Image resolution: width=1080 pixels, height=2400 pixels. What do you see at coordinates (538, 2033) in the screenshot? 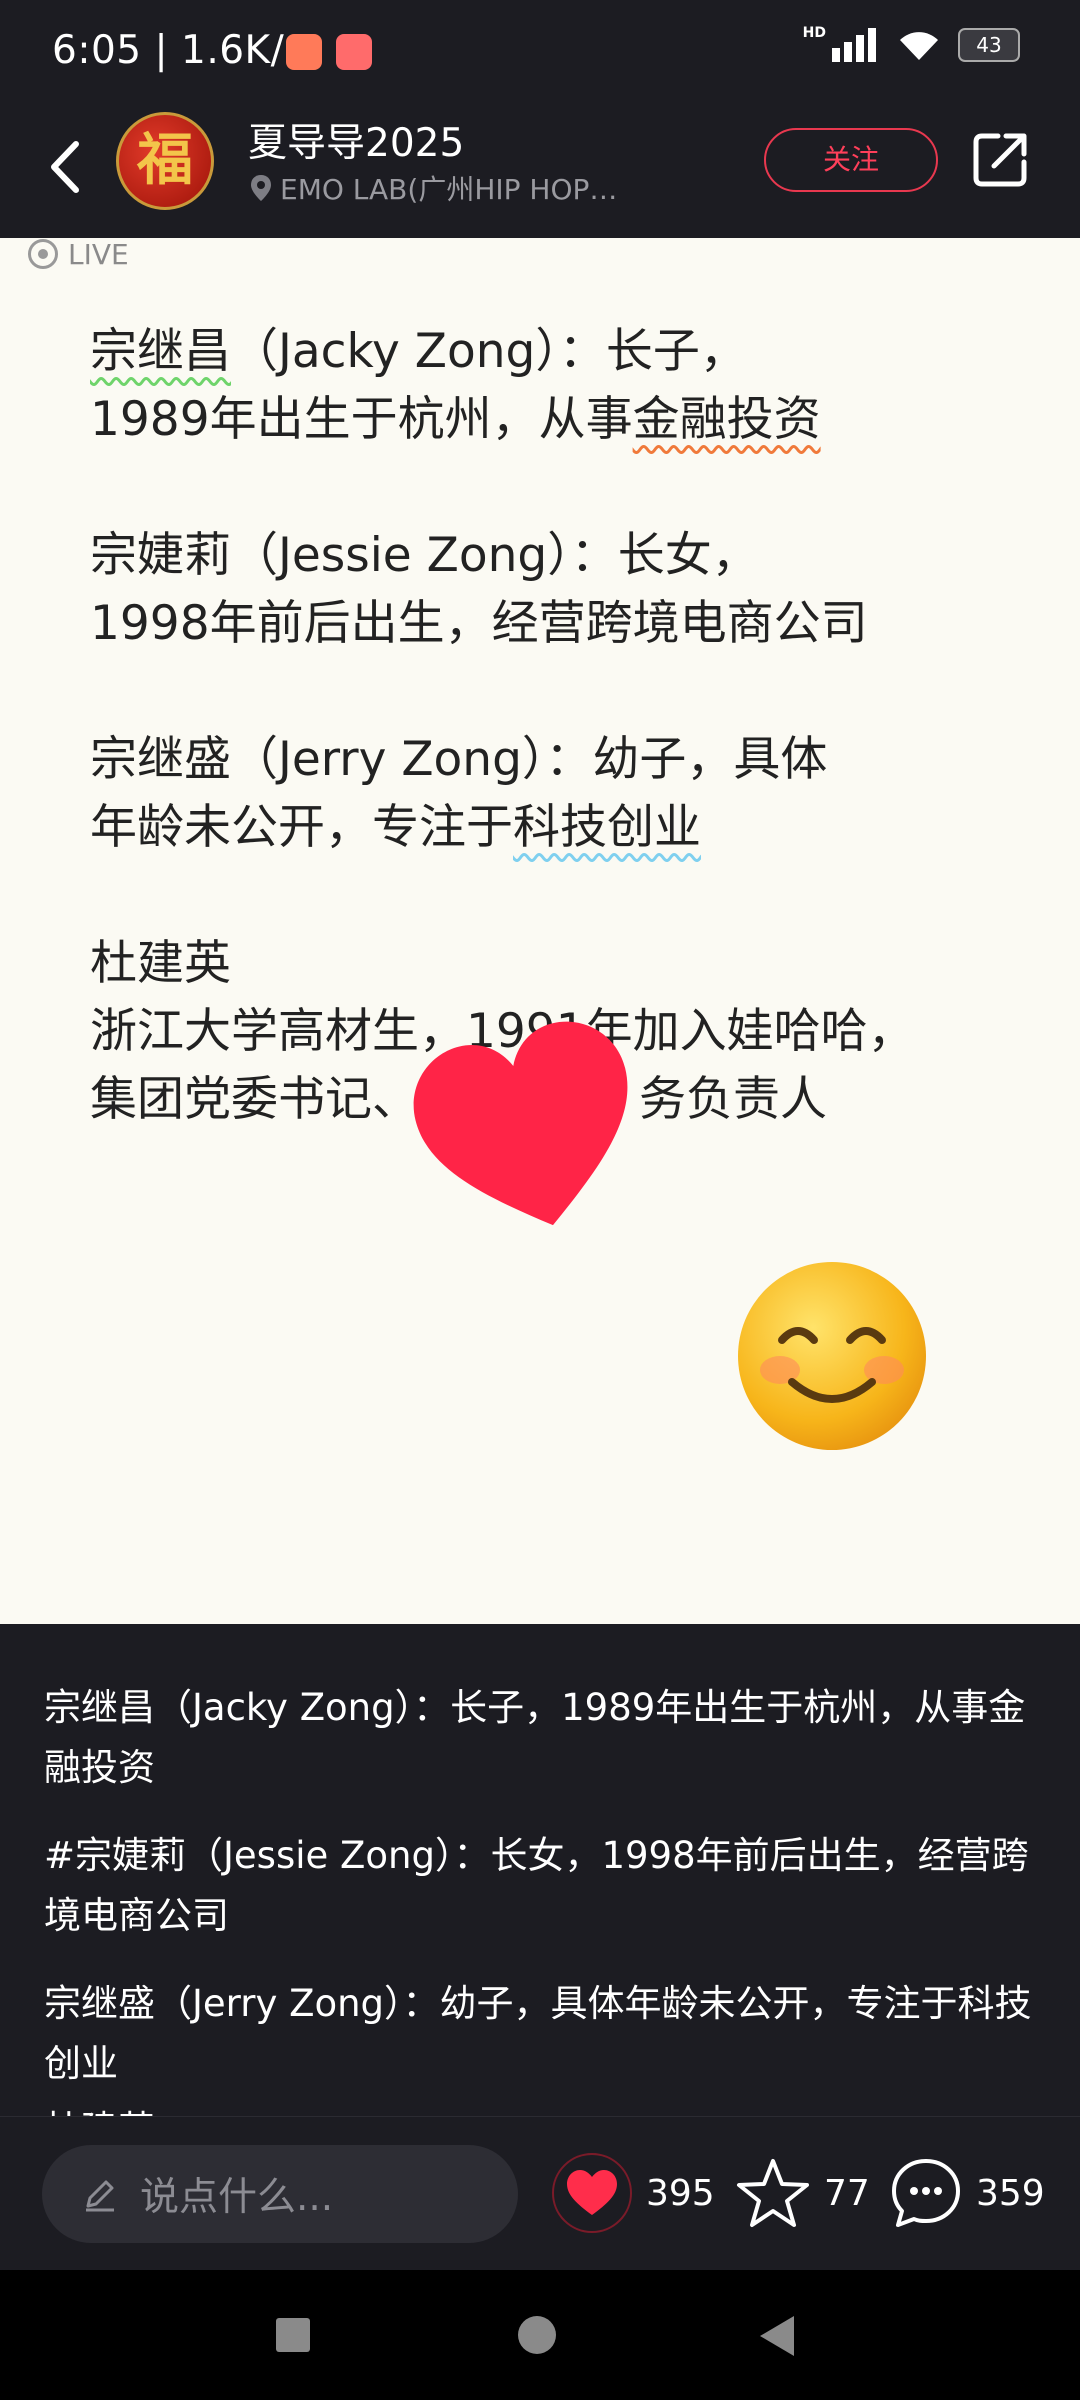
I see `caption-paragraph: 宗继盛（Jerry Zong）：幼子，具体年龄未公开，专注于科技创业` at bounding box center [538, 2033].